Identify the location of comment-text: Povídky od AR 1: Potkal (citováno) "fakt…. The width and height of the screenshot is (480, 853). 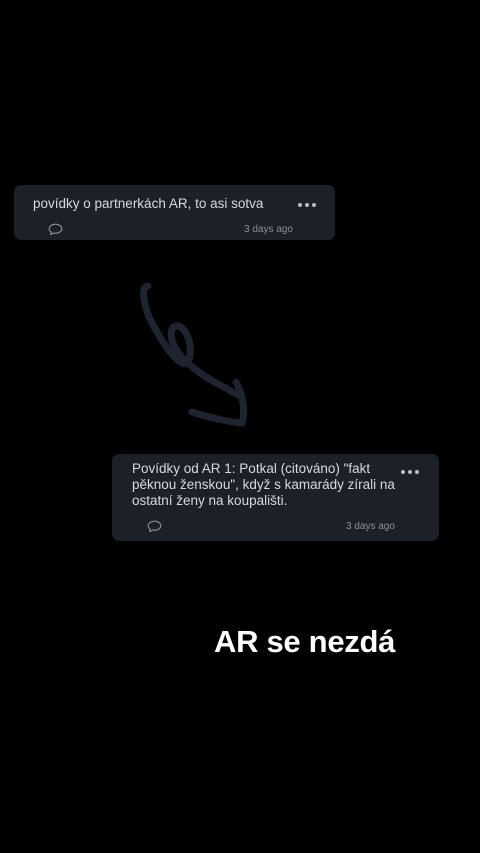
(263, 484).